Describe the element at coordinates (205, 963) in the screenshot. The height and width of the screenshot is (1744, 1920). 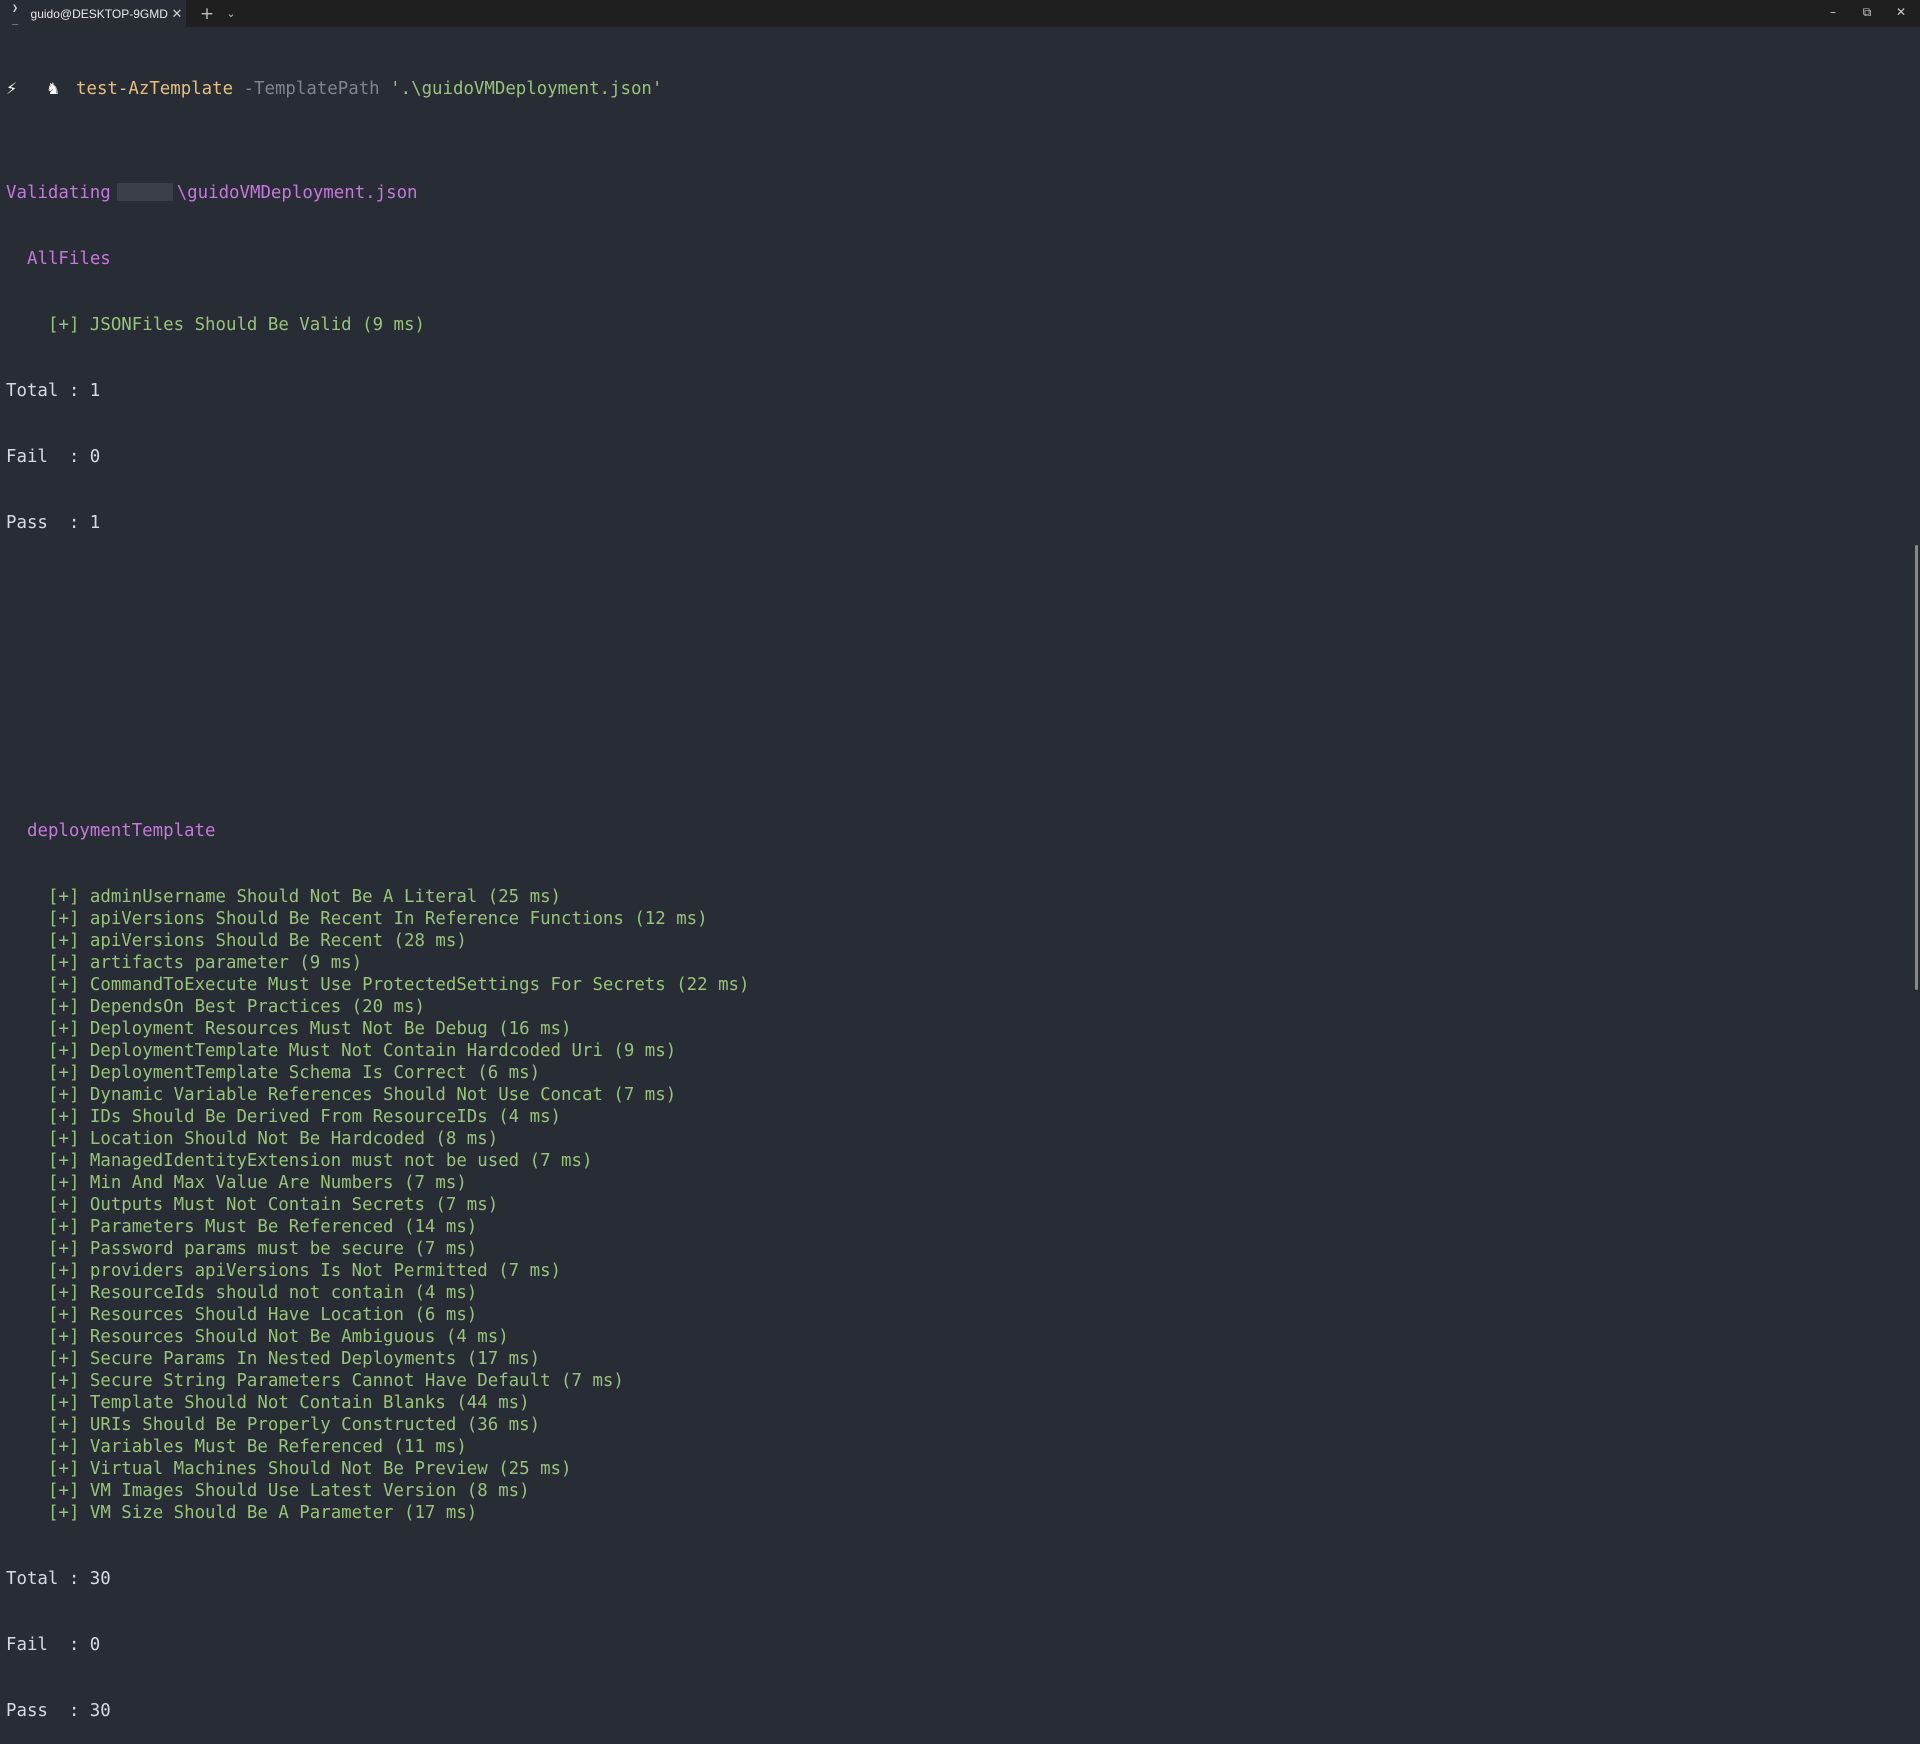
I see `test-result-line: [+] artifacts parameter (9 ms)` at that location.